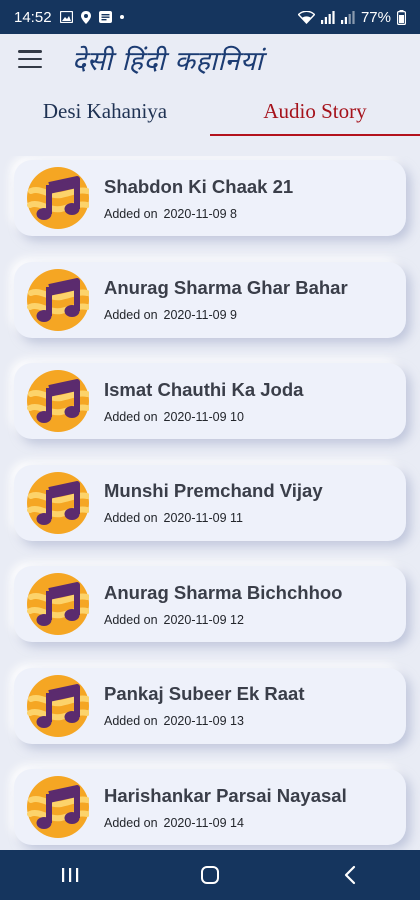  I want to click on system-nav-bar, so click(210, 875).